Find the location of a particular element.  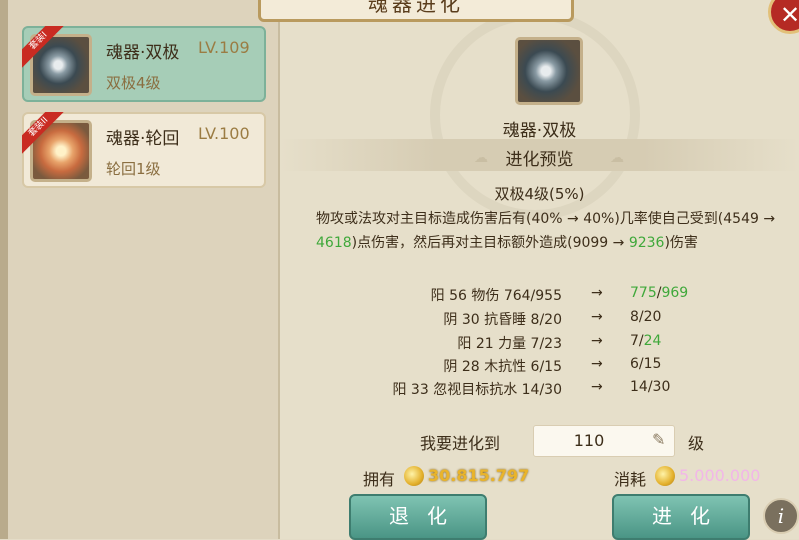

stat-current: 阴 28 木抗性 6/15 is located at coordinates (502, 367).